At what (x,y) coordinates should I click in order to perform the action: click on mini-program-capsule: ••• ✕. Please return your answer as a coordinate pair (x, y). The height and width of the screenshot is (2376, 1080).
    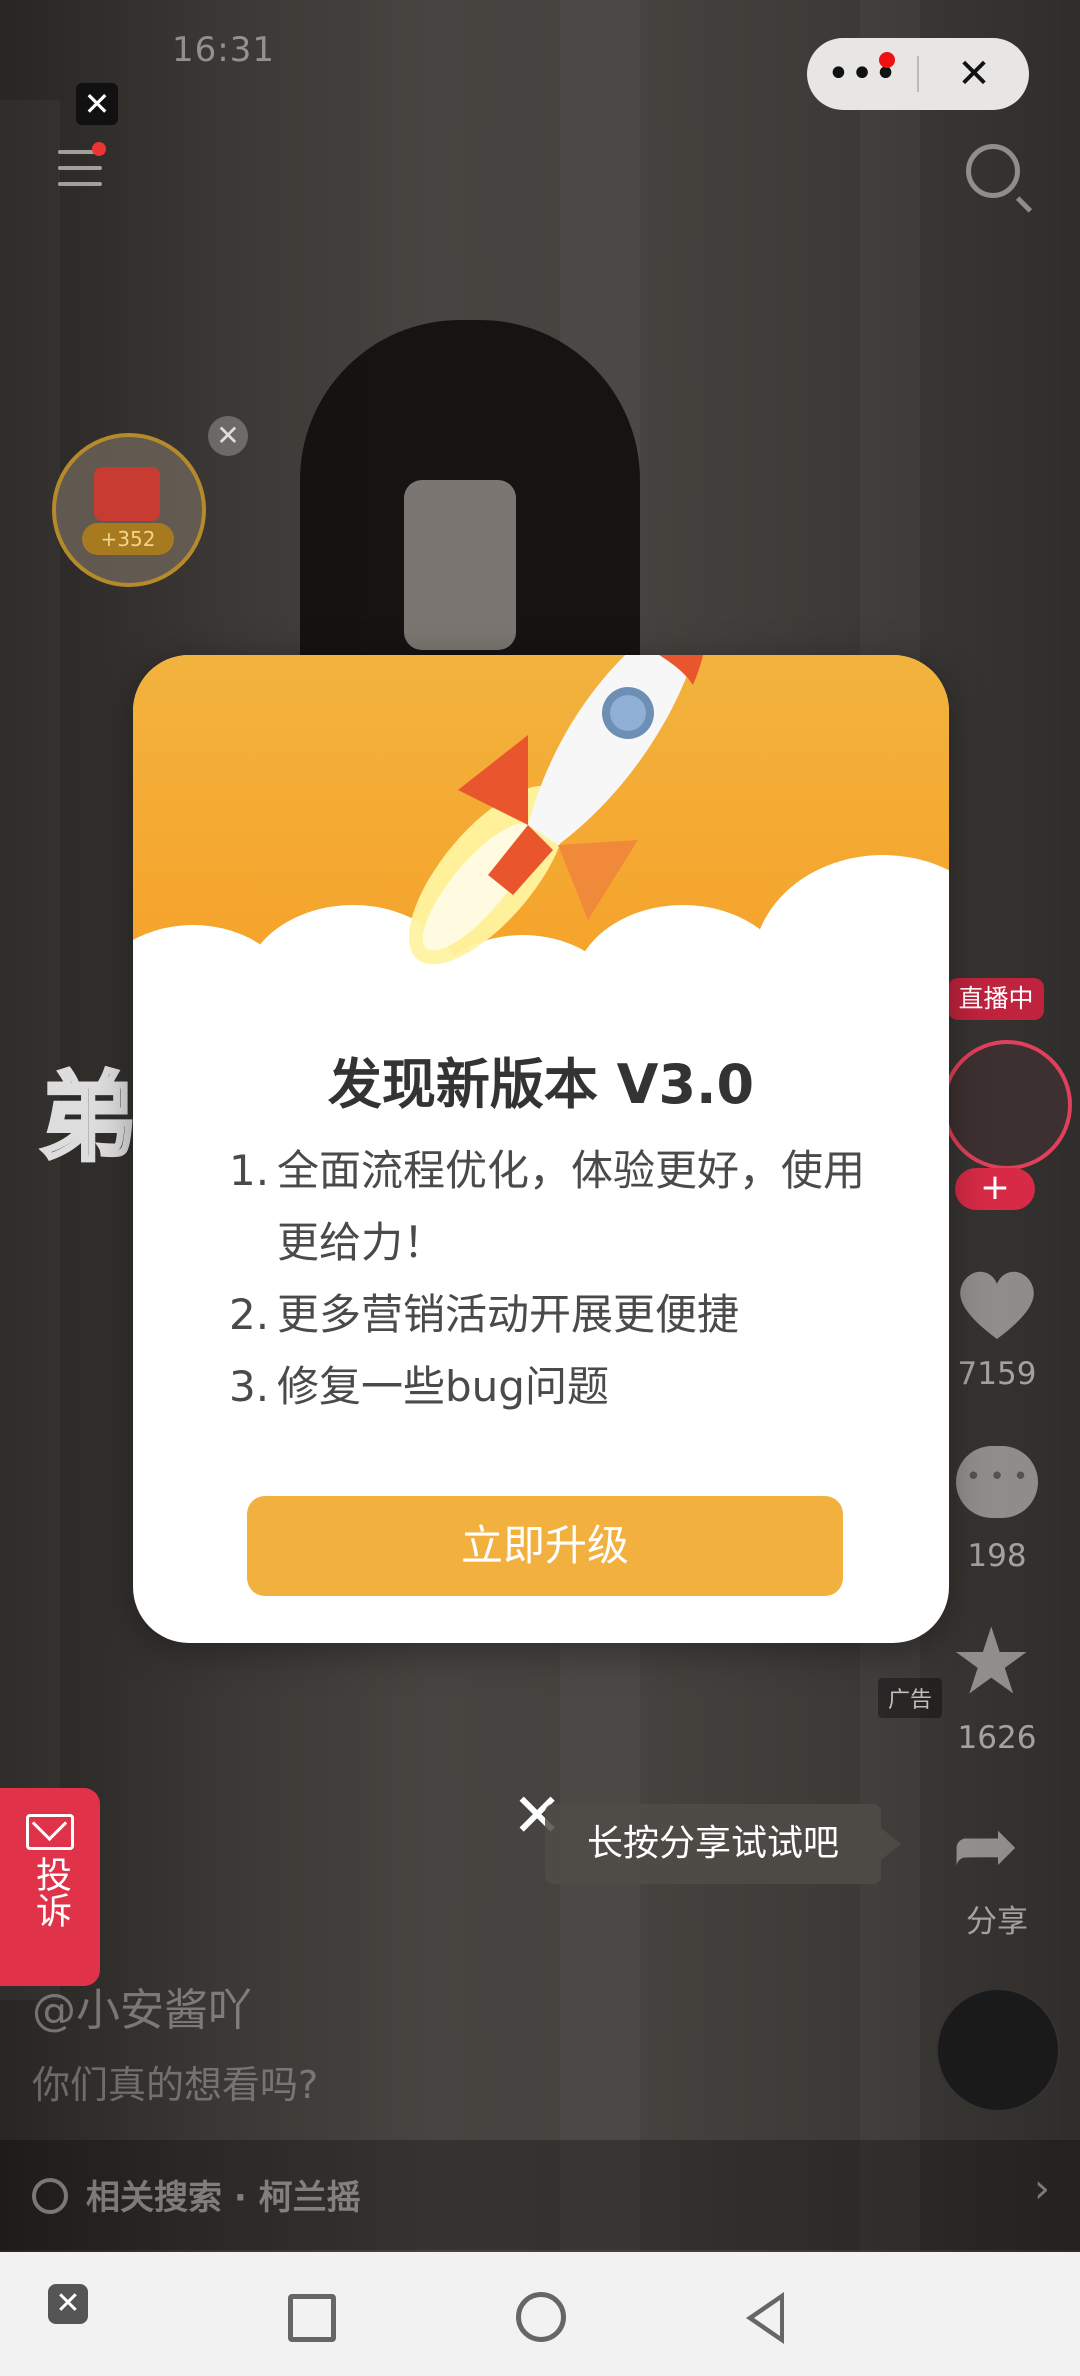
    Looking at the image, I should click on (918, 74).